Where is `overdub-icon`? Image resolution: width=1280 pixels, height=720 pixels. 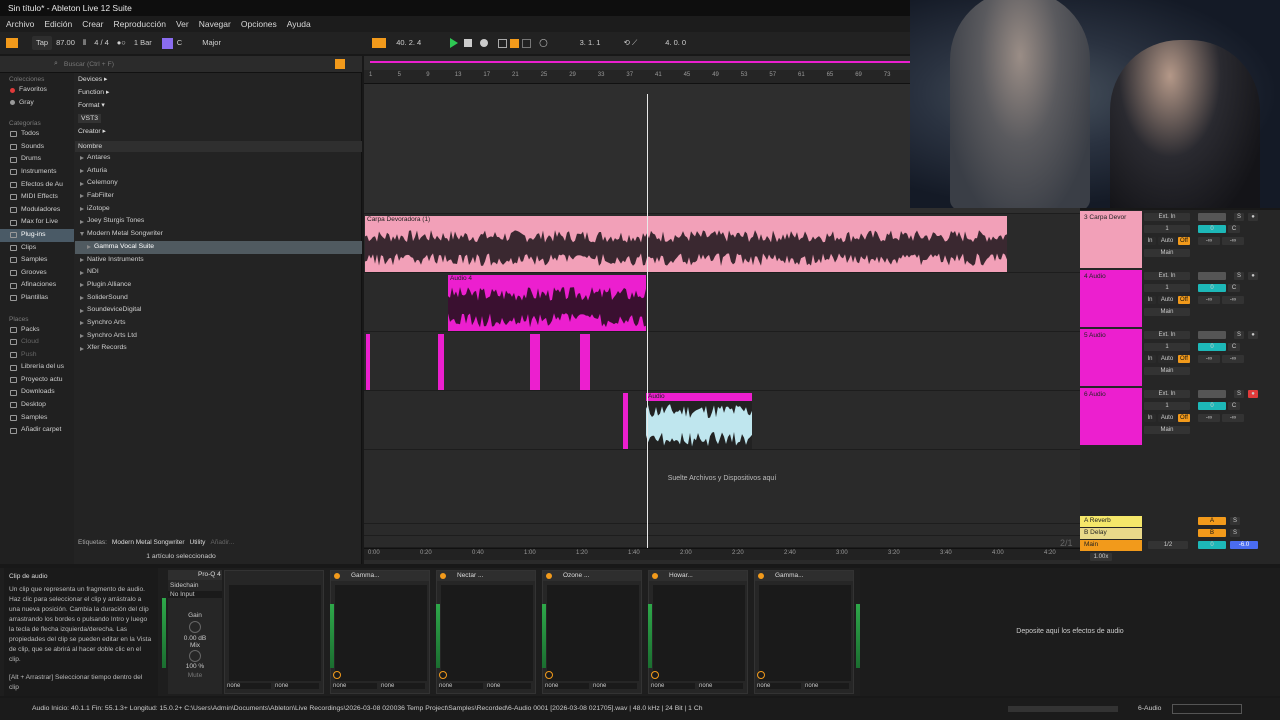 overdub-icon is located at coordinates (503, 43).